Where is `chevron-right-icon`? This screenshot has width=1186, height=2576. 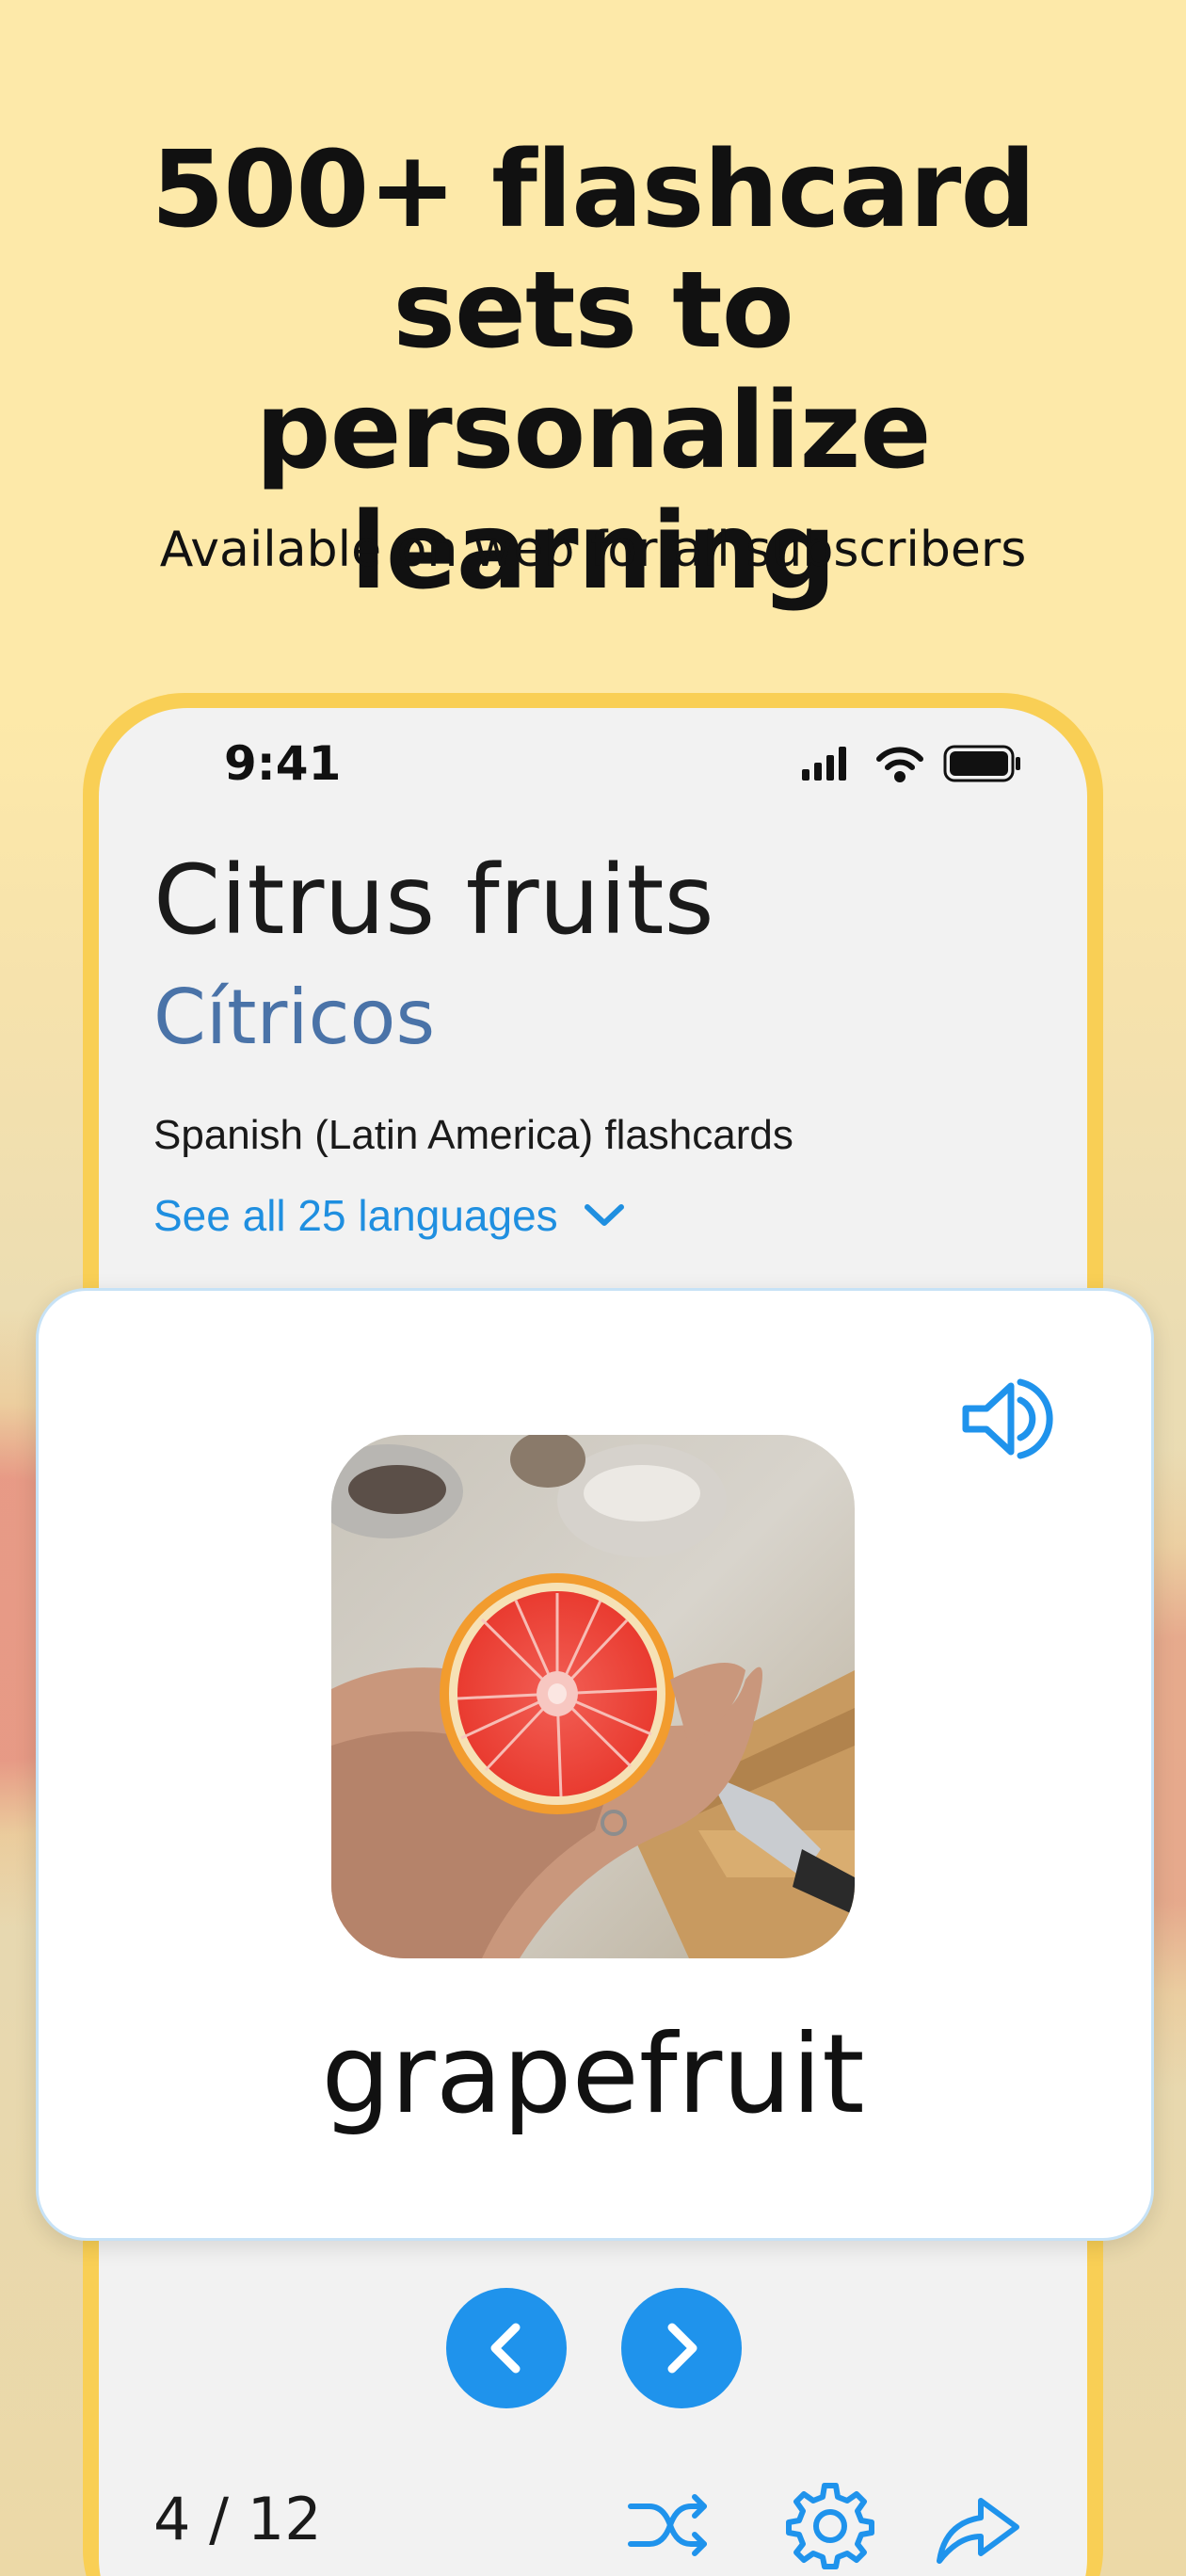 chevron-right-icon is located at coordinates (682, 2348).